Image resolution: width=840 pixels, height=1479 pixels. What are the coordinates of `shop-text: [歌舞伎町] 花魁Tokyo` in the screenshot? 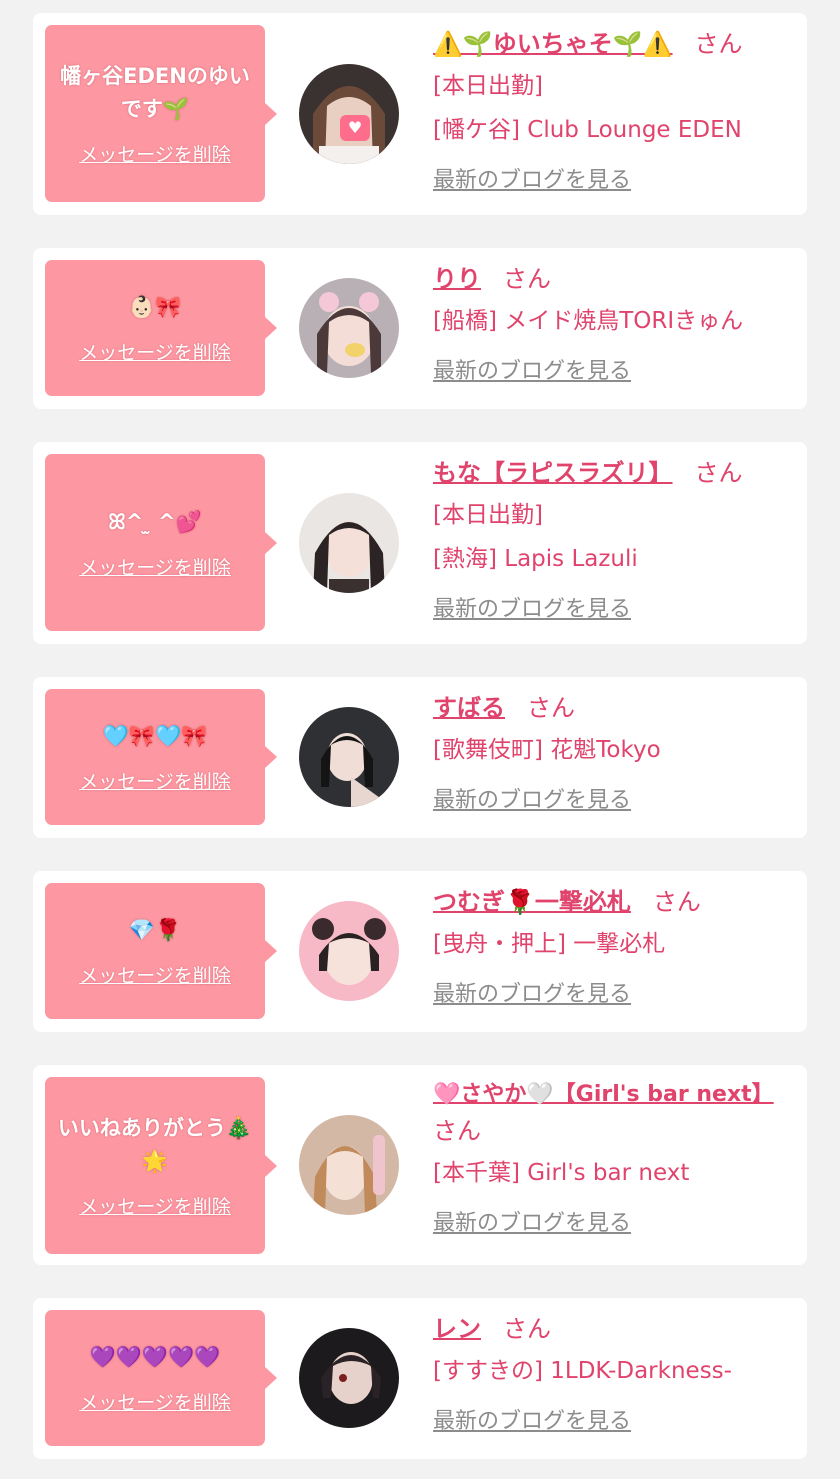 It's located at (547, 750).